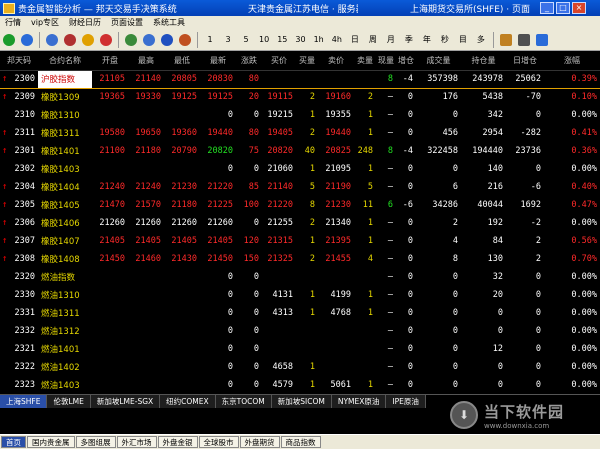  I want to click on period-button: 1, so click(210, 40).